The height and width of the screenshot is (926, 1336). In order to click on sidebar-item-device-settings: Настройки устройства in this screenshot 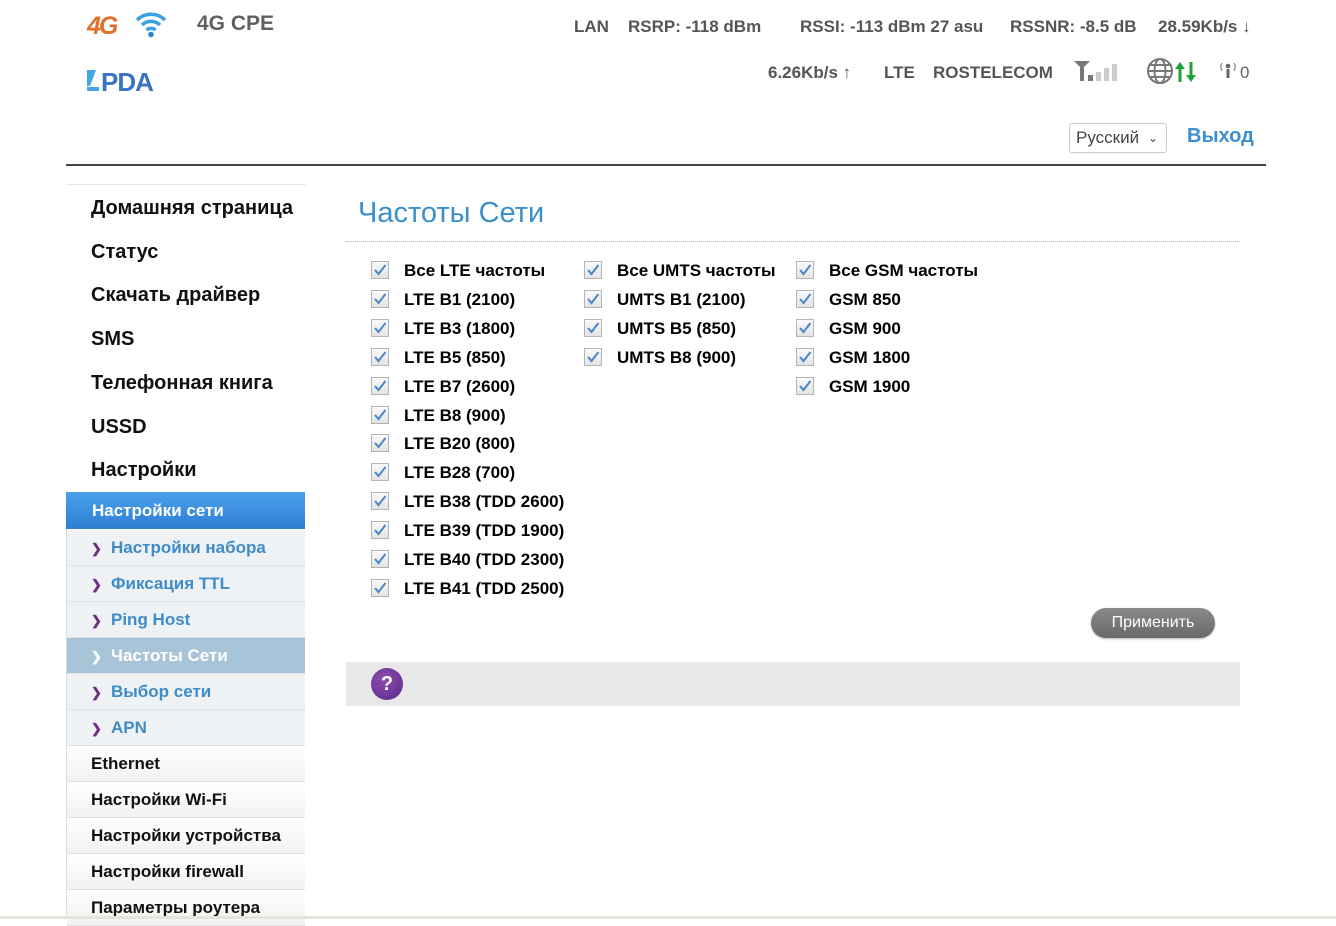, I will do `click(186, 836)`.